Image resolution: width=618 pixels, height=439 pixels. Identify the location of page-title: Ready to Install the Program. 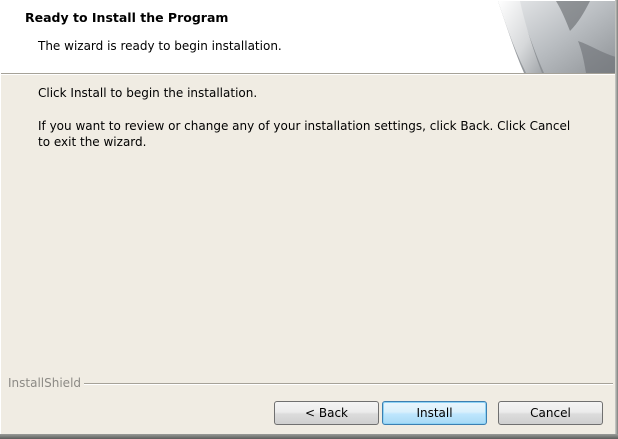
(127, 17).